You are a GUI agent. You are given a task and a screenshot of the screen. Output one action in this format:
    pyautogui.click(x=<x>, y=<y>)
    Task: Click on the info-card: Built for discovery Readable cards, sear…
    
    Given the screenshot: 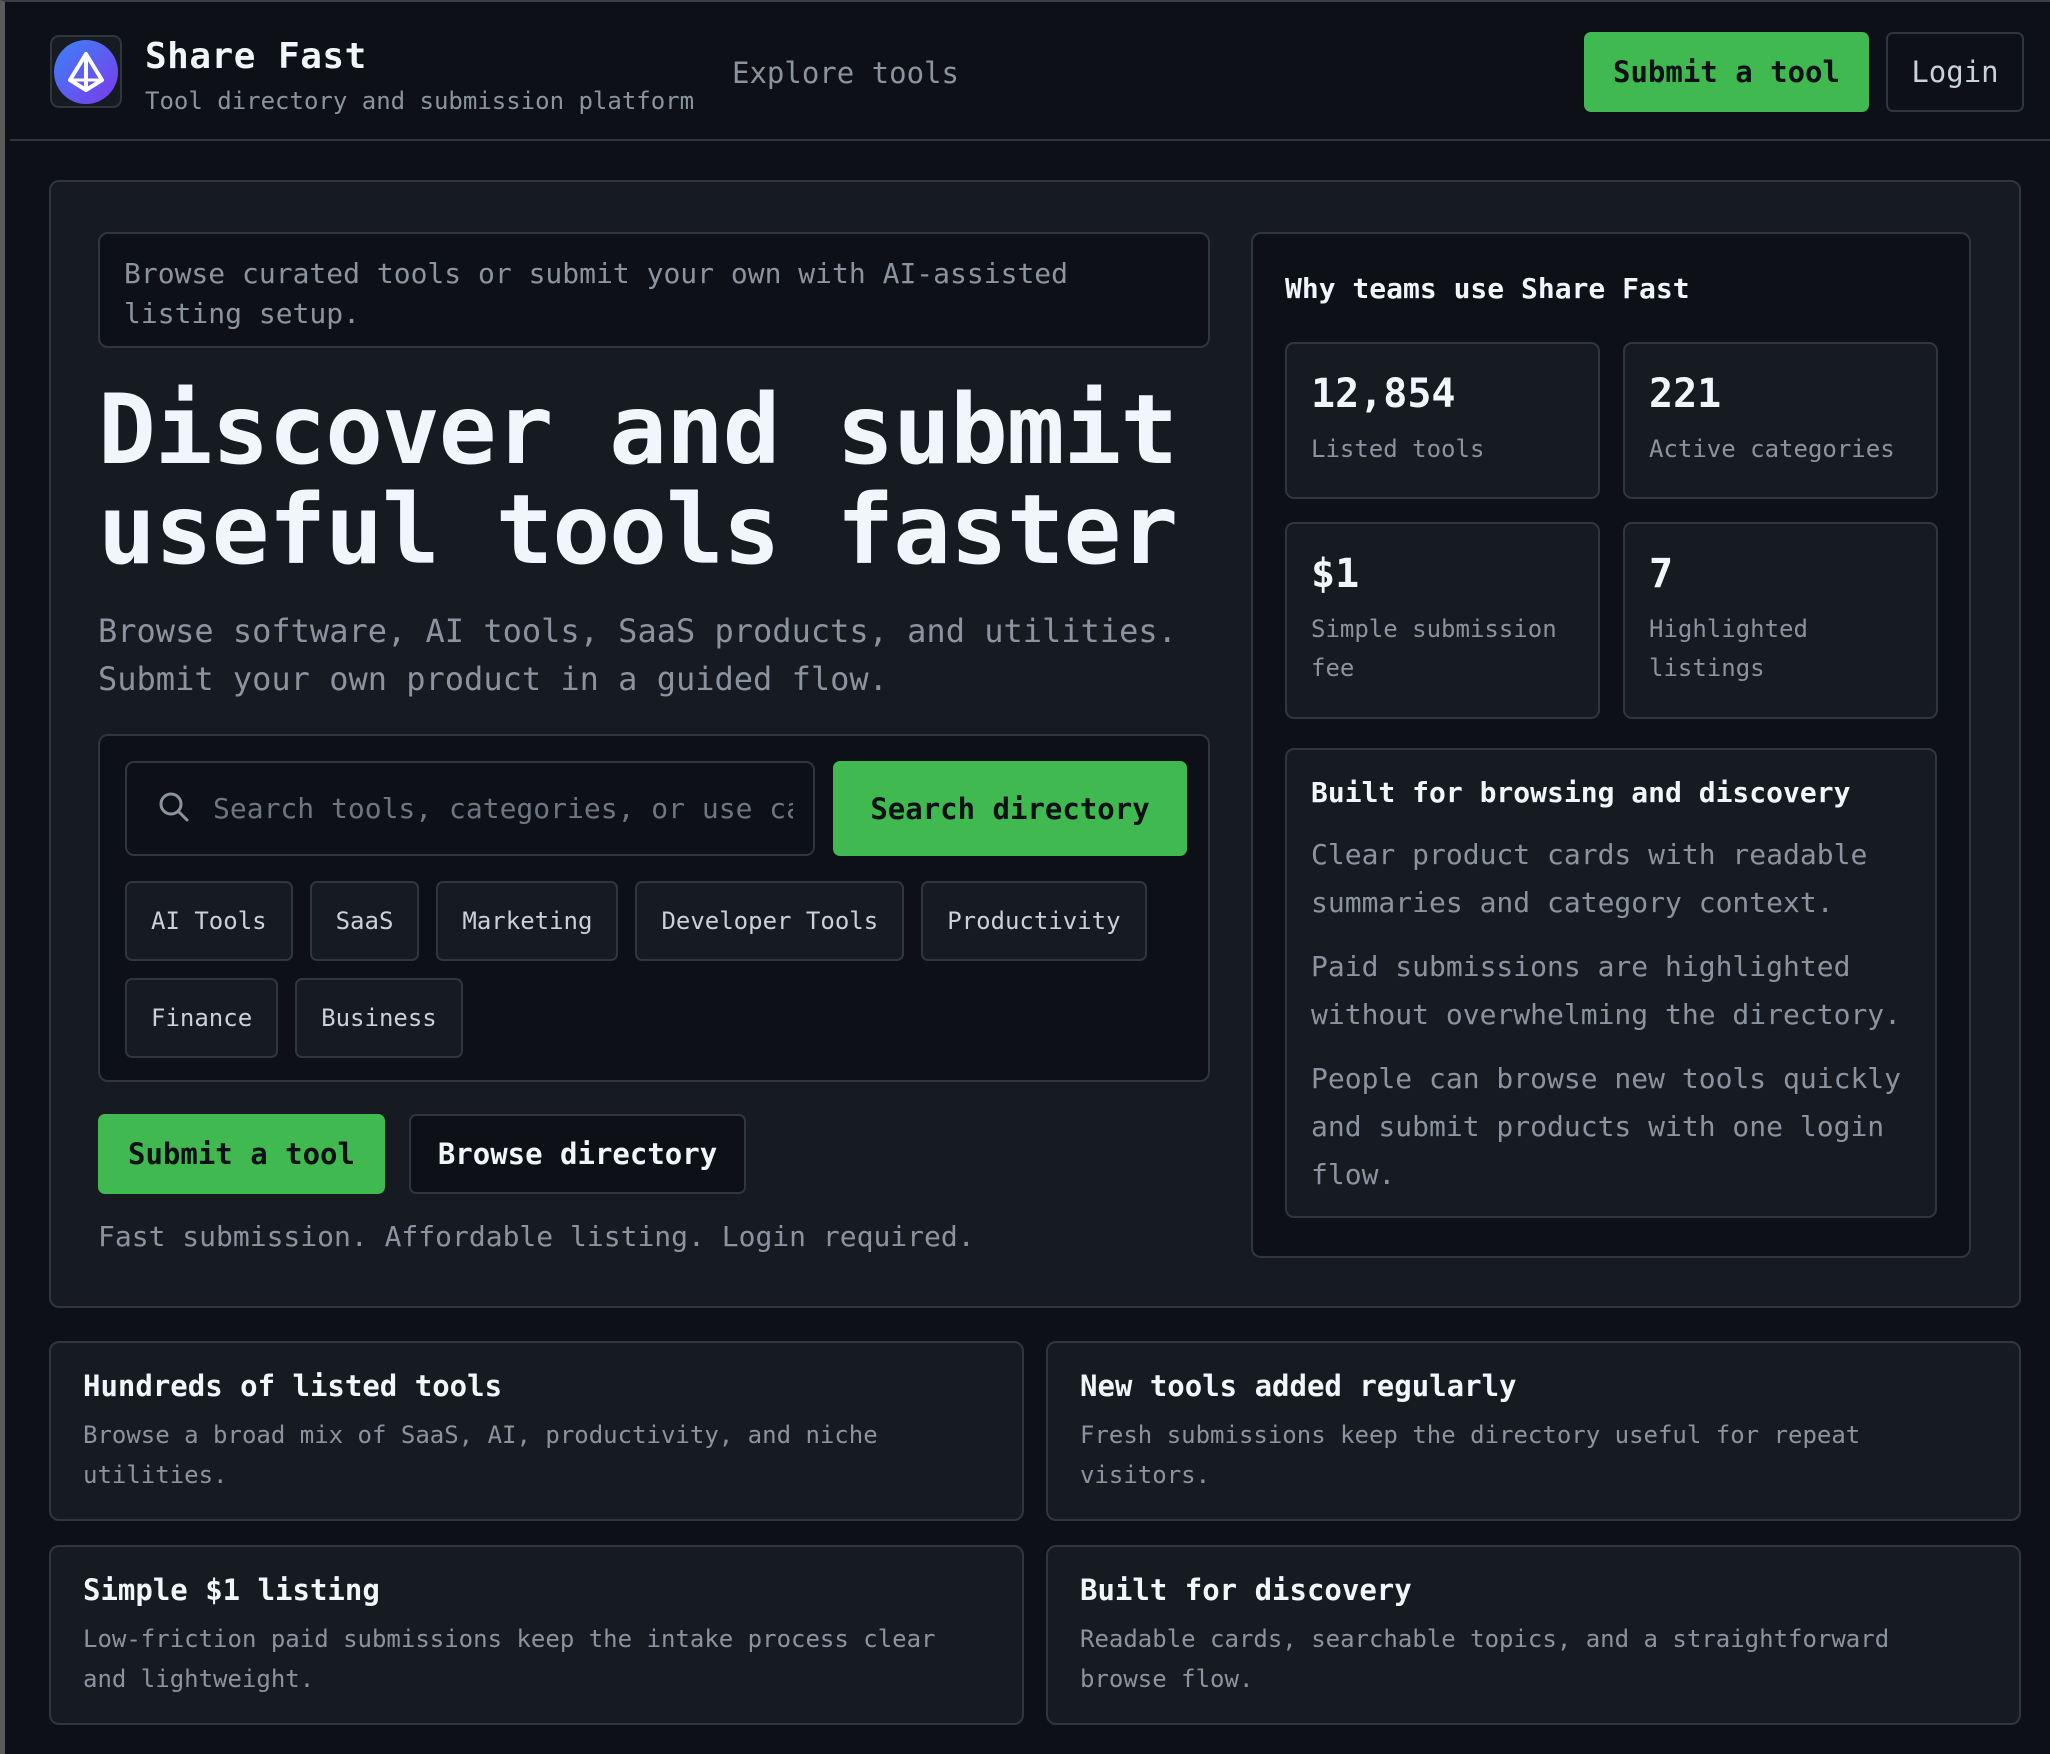 What is the action you would take?
    pyautogui.click(x=1533, y=1635)
    